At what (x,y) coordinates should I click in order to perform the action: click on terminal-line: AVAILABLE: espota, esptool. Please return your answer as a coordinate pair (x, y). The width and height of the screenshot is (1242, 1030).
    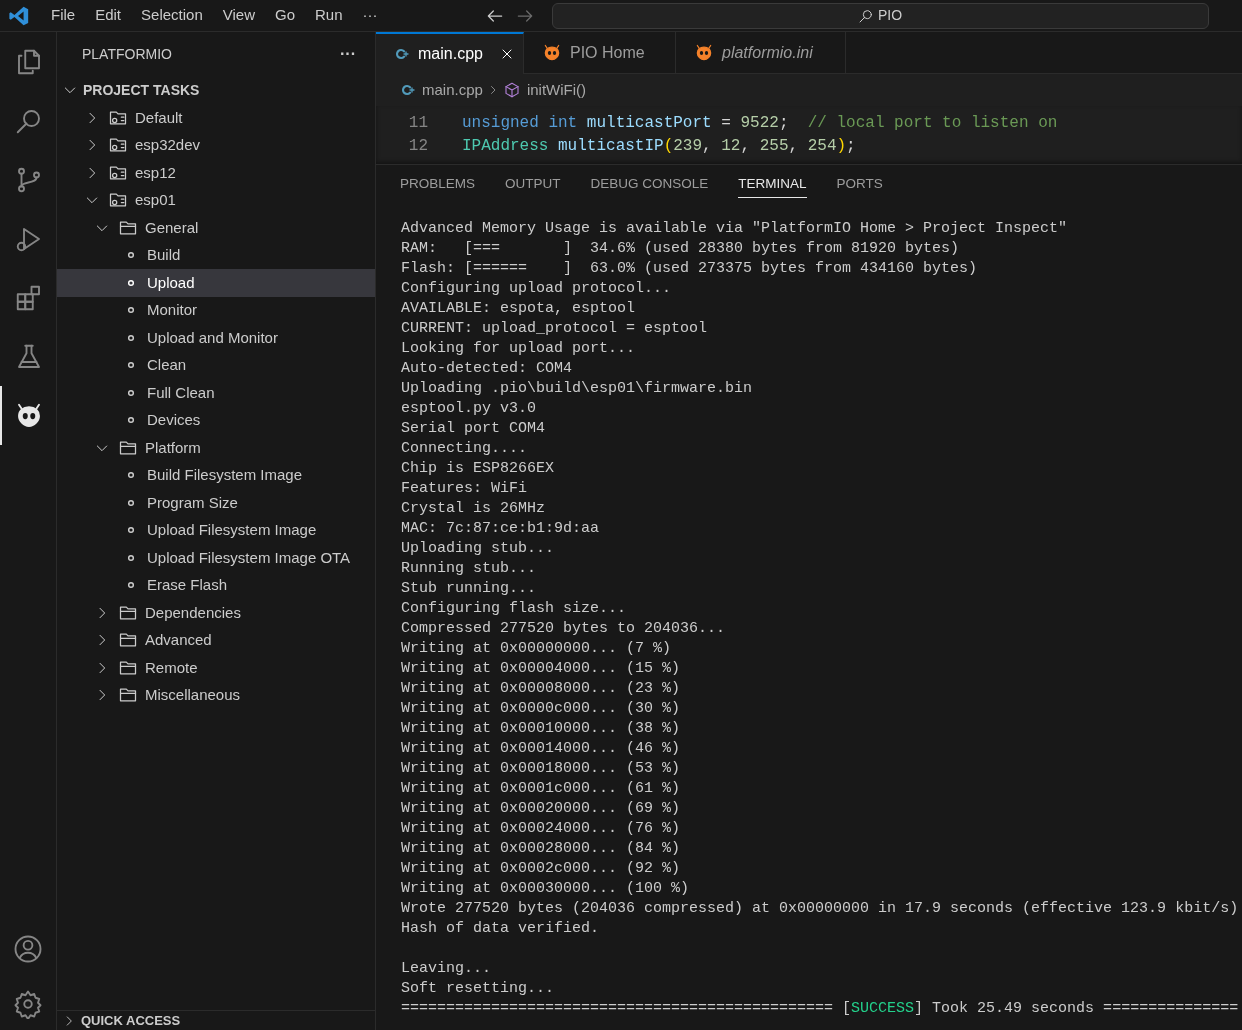
    Looking at the image, I should click on (518, 309).